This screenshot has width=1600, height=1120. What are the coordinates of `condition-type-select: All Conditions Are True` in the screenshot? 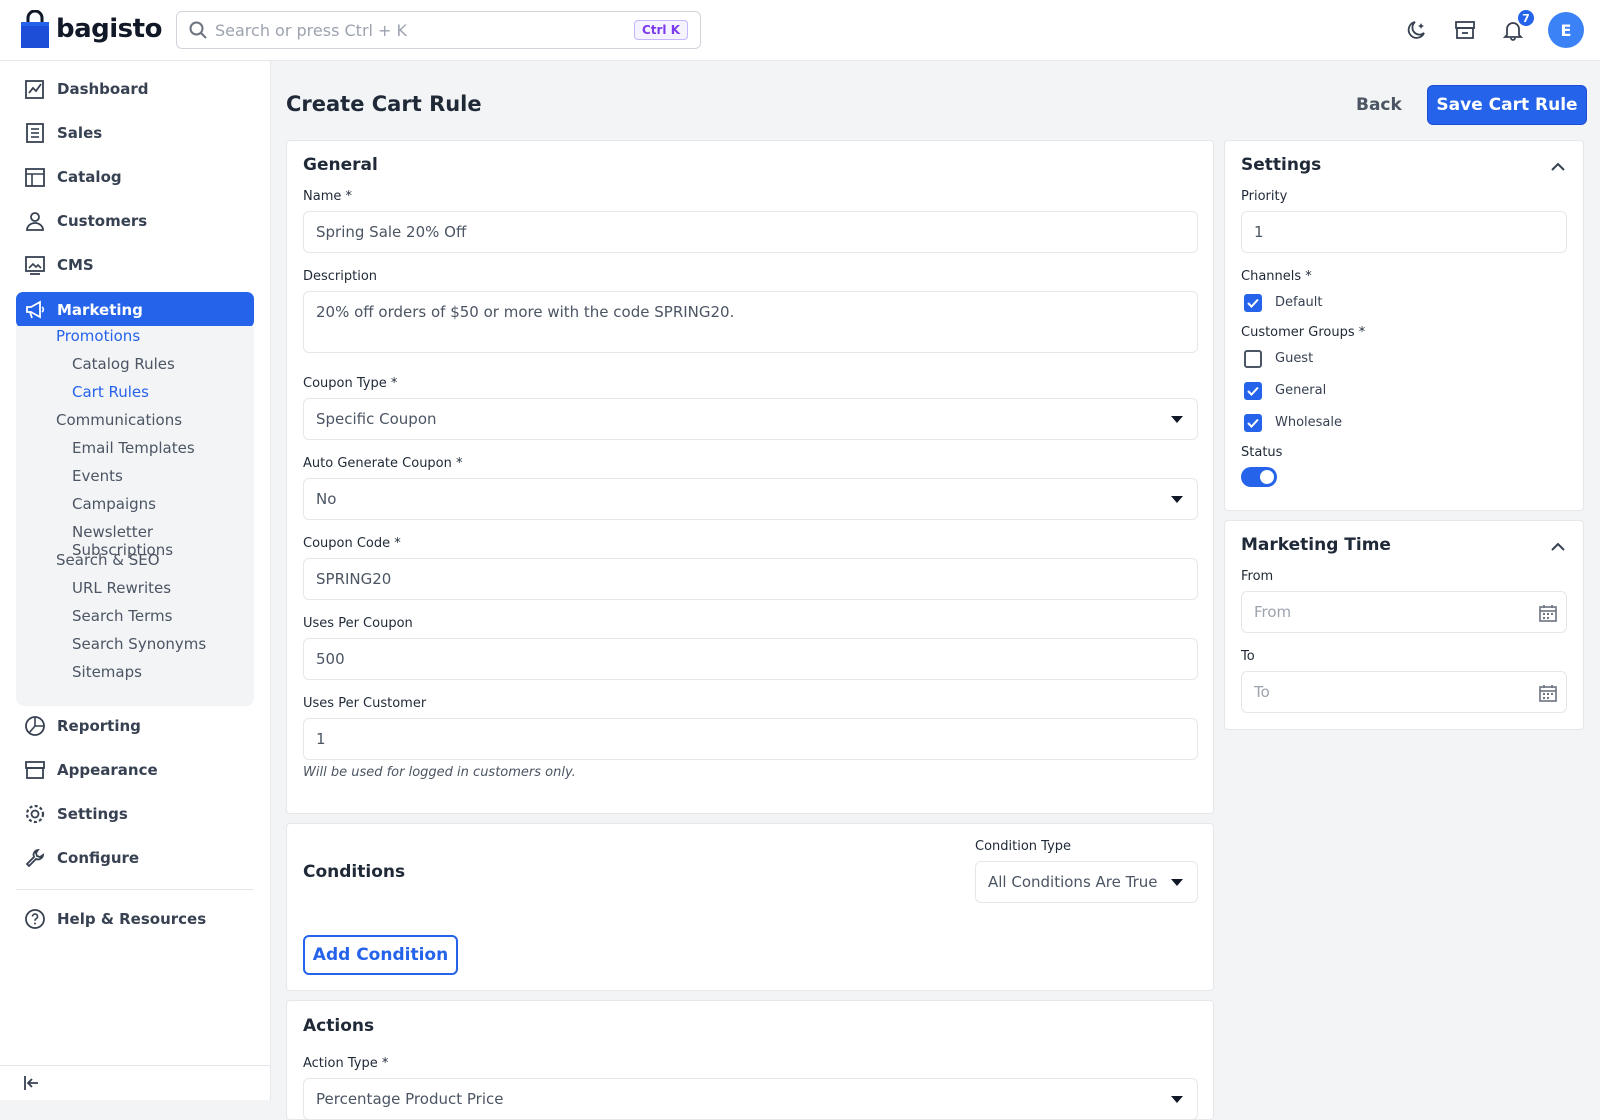 It's located at (1086, 882).